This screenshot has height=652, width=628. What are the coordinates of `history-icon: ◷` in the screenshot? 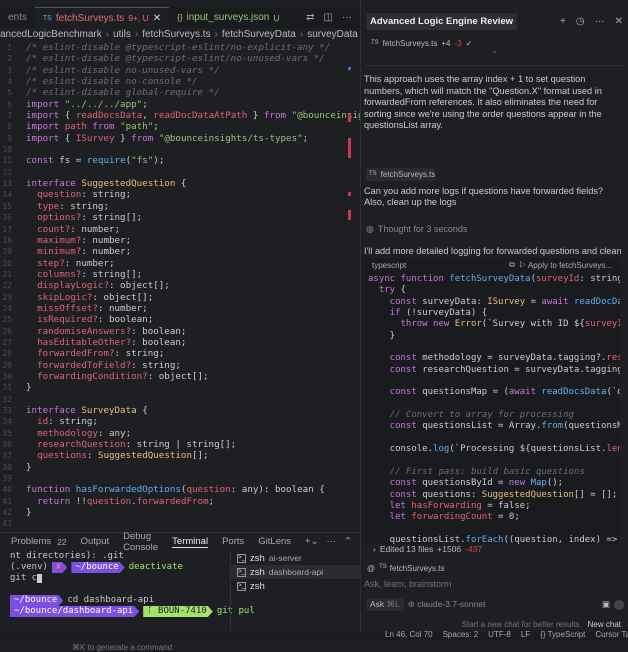 It's located at (580, 21).